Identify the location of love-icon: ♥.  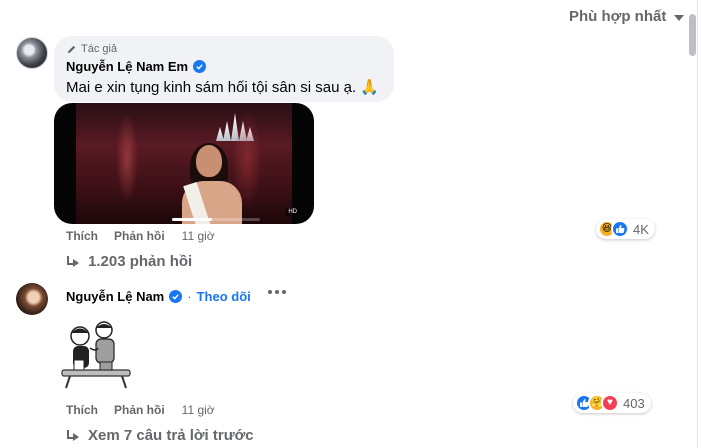
(610, 403).